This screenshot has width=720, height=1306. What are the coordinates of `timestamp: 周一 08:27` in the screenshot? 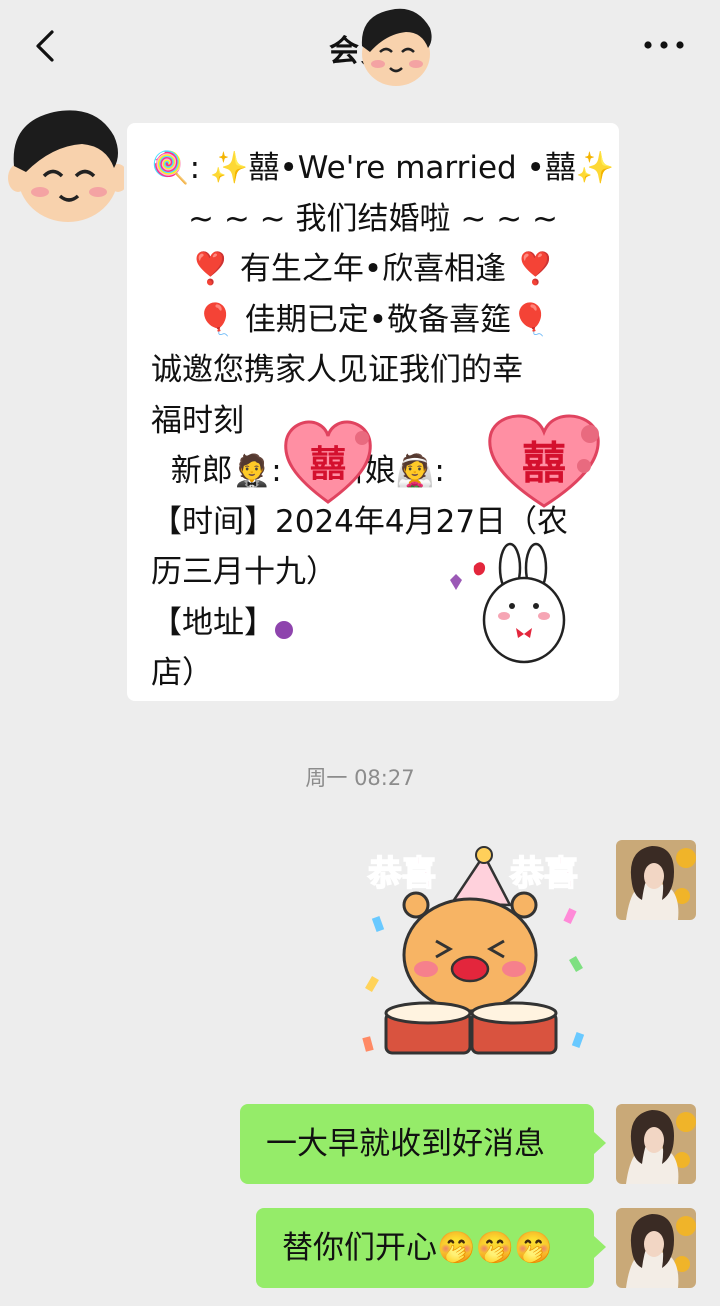 It's located at (360, 778).